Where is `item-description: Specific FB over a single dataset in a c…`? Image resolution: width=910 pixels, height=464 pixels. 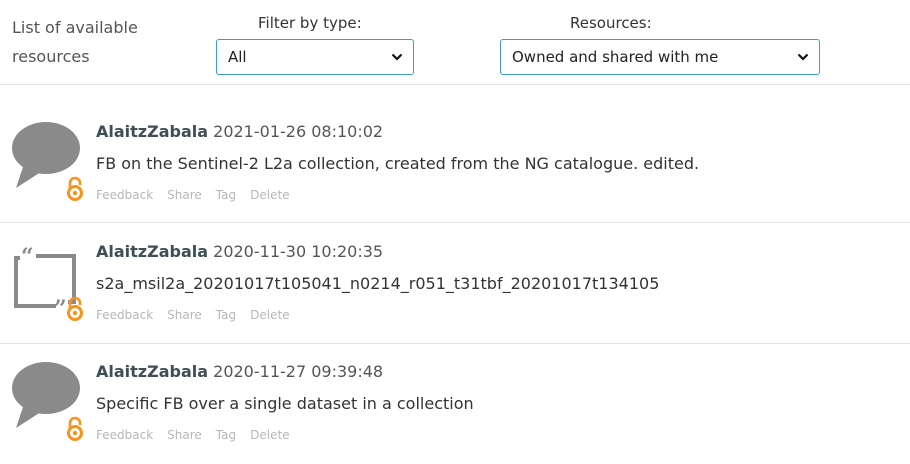 item-description: Specific FB over a single dataset in a c… is located at coordinates (285, 403).